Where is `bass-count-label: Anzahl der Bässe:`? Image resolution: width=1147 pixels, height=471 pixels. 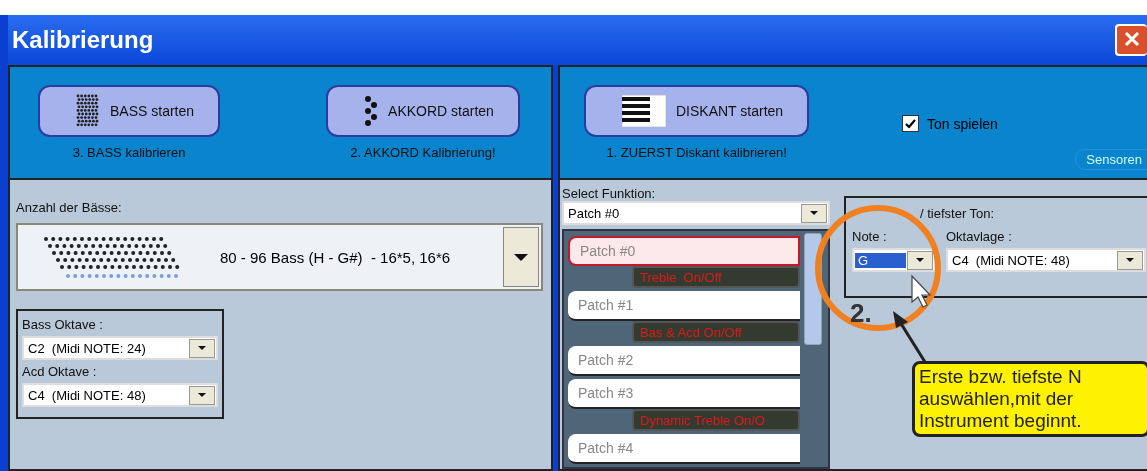 bass-count-label: Anzahl der Bässe: is located at coordinates (69, 207).